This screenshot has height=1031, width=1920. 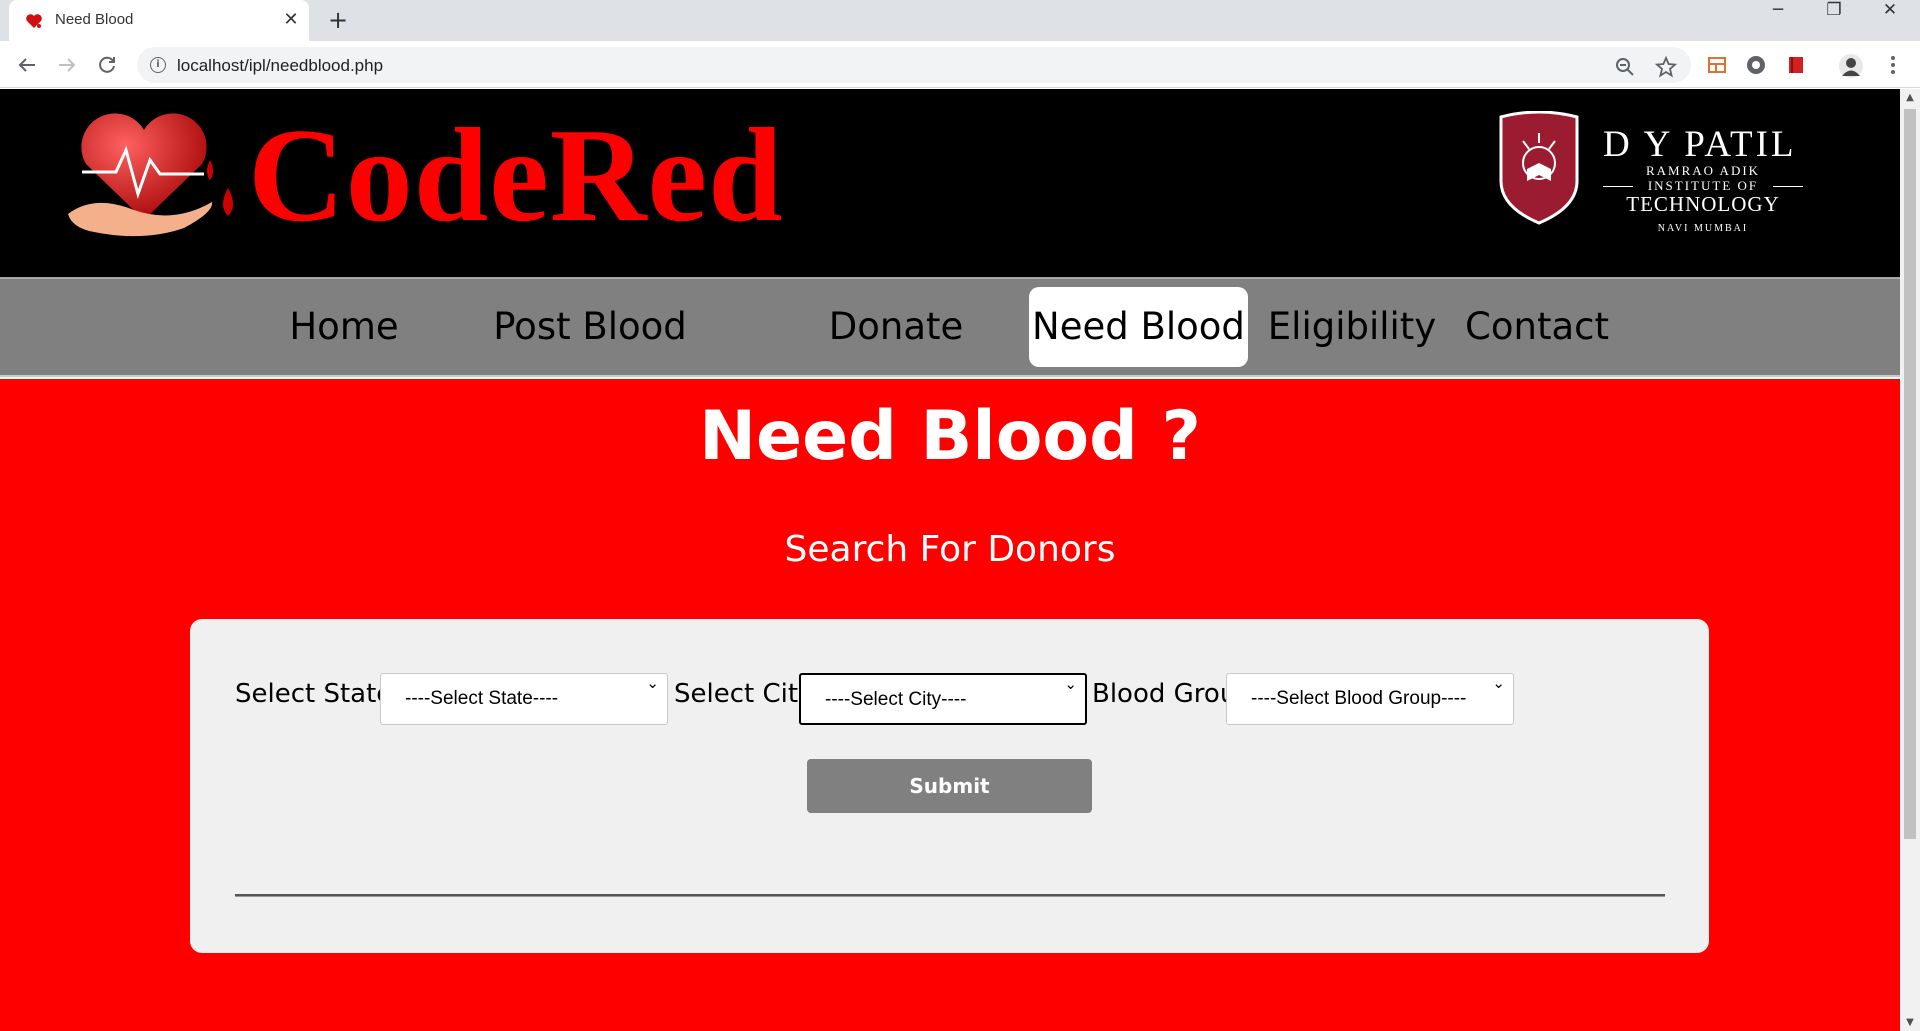 I want to click on restore-icon: ❐, so click(x=1834, y=19).